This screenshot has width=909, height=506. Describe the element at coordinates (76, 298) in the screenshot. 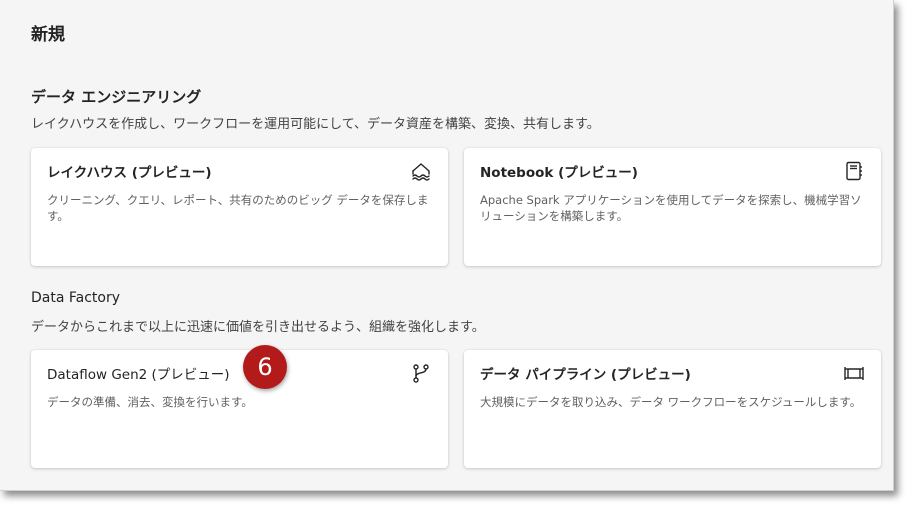

I see `section-title-data-factory: Data Factory` at that location.